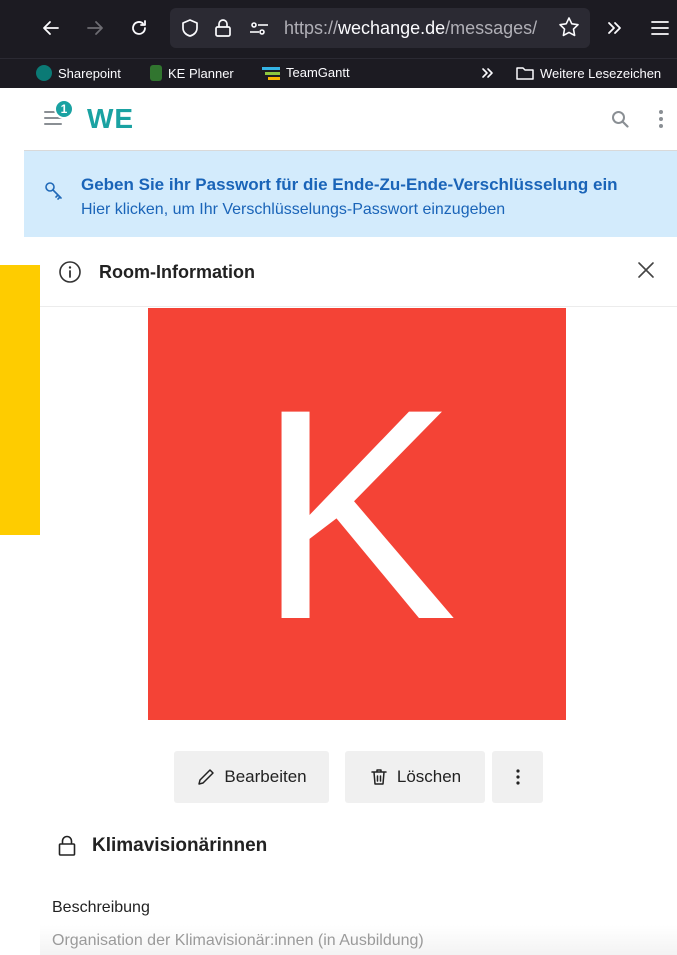  What do you see at coordinates (429, 776) in the screenshot?
I see `delete-button-label: Löschen` at bounding box center [429, 776].